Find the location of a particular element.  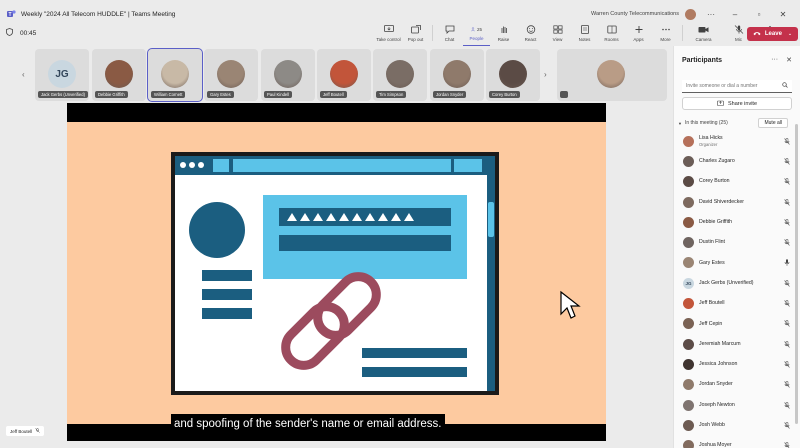

mute-all-button: Mute all is located at coordinates (773, 123).